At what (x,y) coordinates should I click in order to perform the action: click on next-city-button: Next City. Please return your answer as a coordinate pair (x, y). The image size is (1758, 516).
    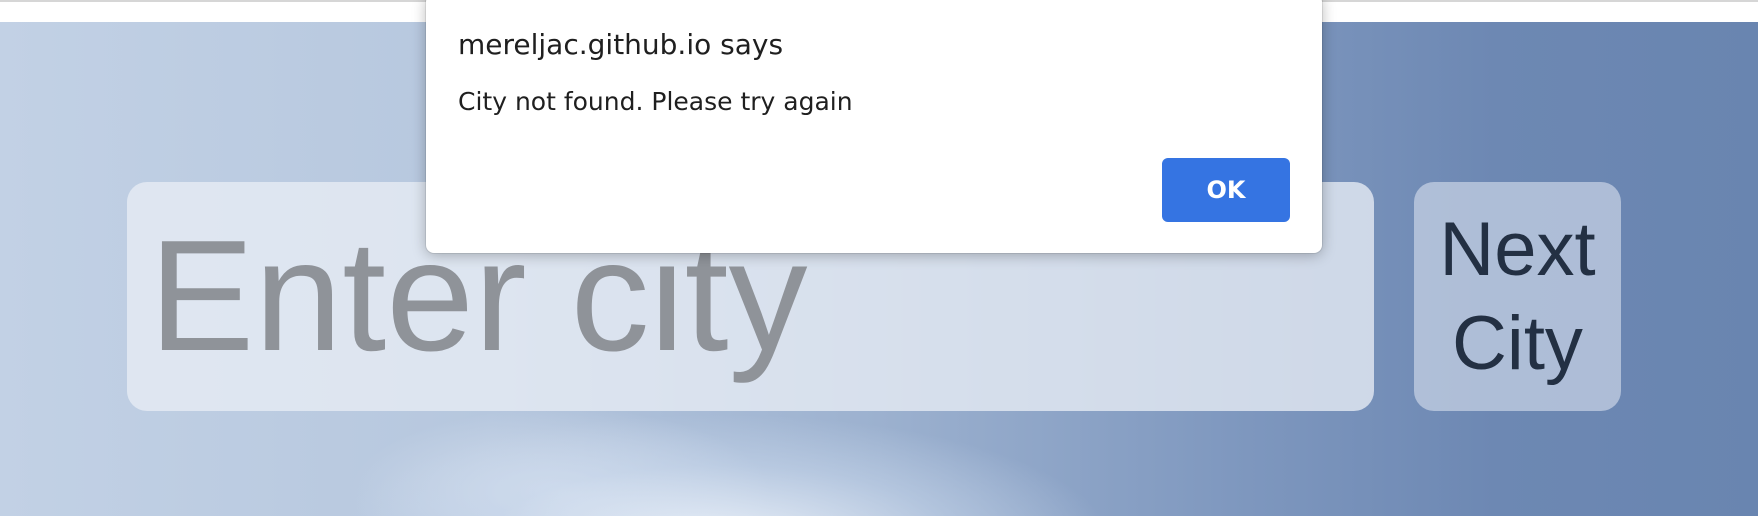
    Looking at the image, I should click on (1517, 296).